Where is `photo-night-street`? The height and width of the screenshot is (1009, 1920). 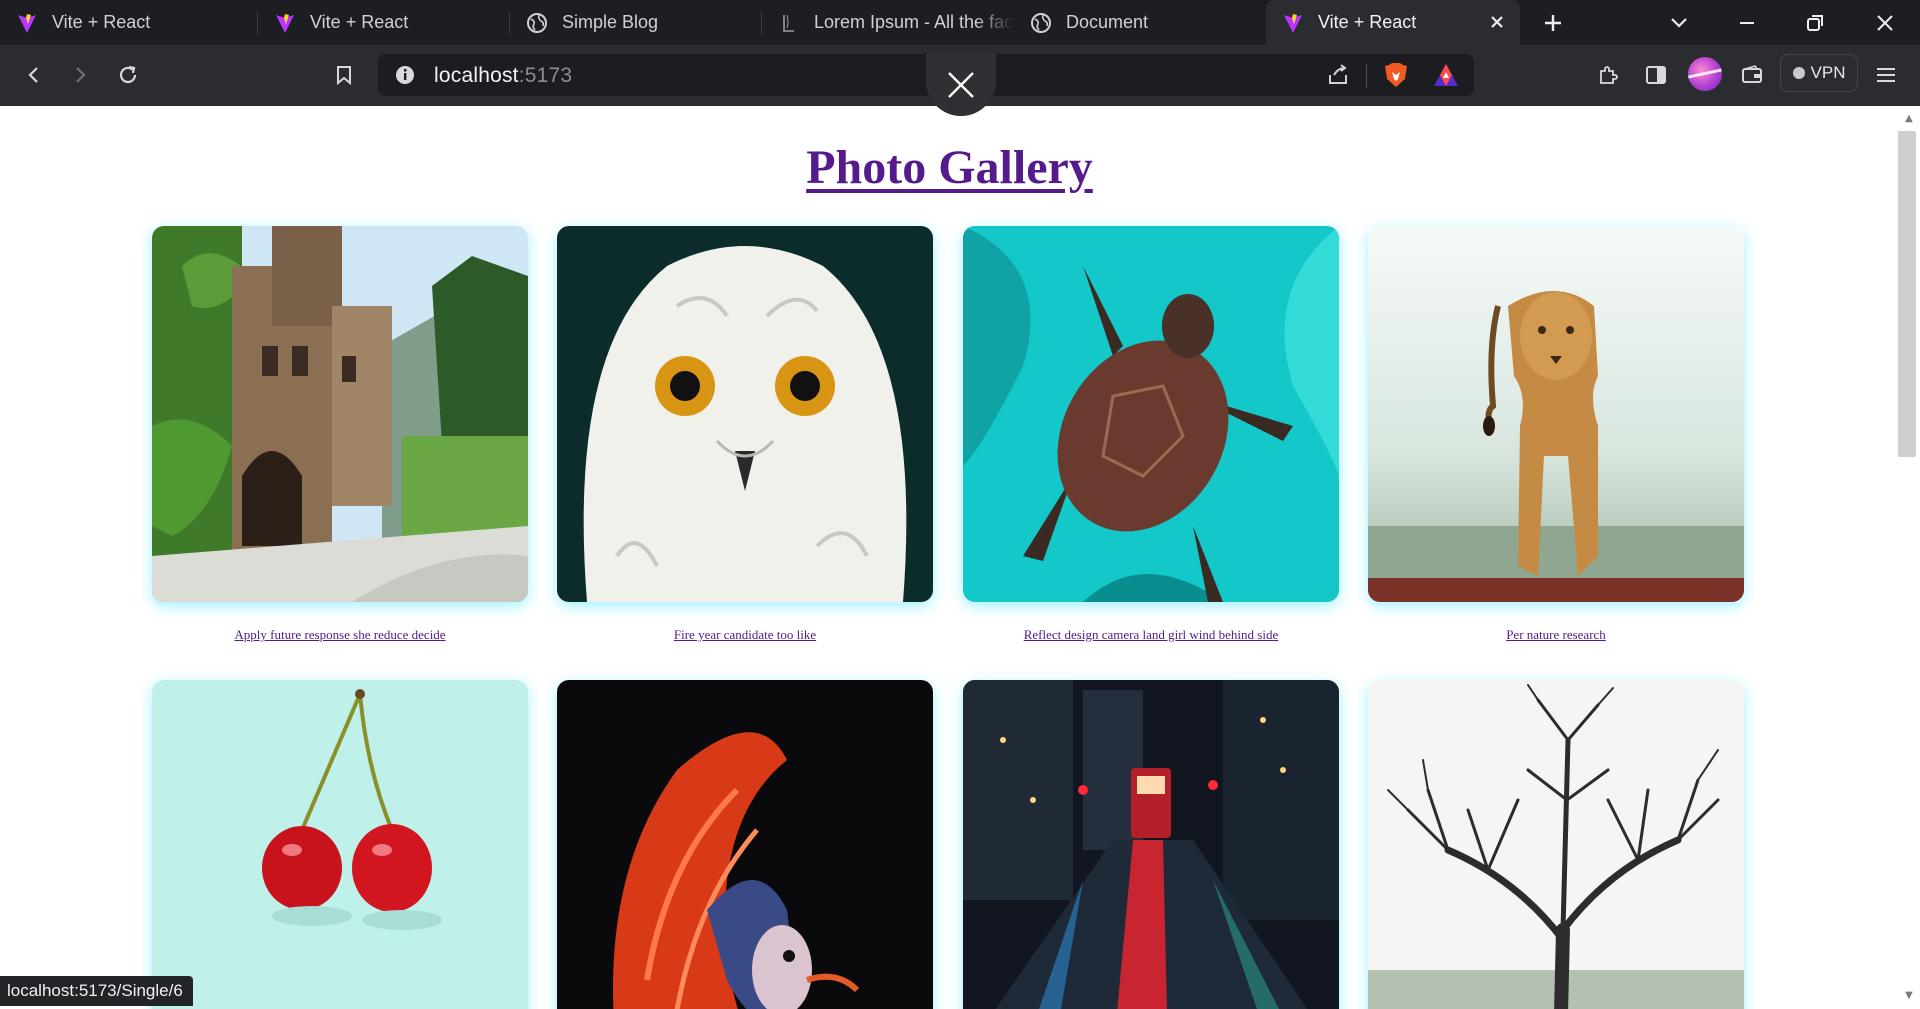 photo-night-street is located at coordinates (1151, 844).